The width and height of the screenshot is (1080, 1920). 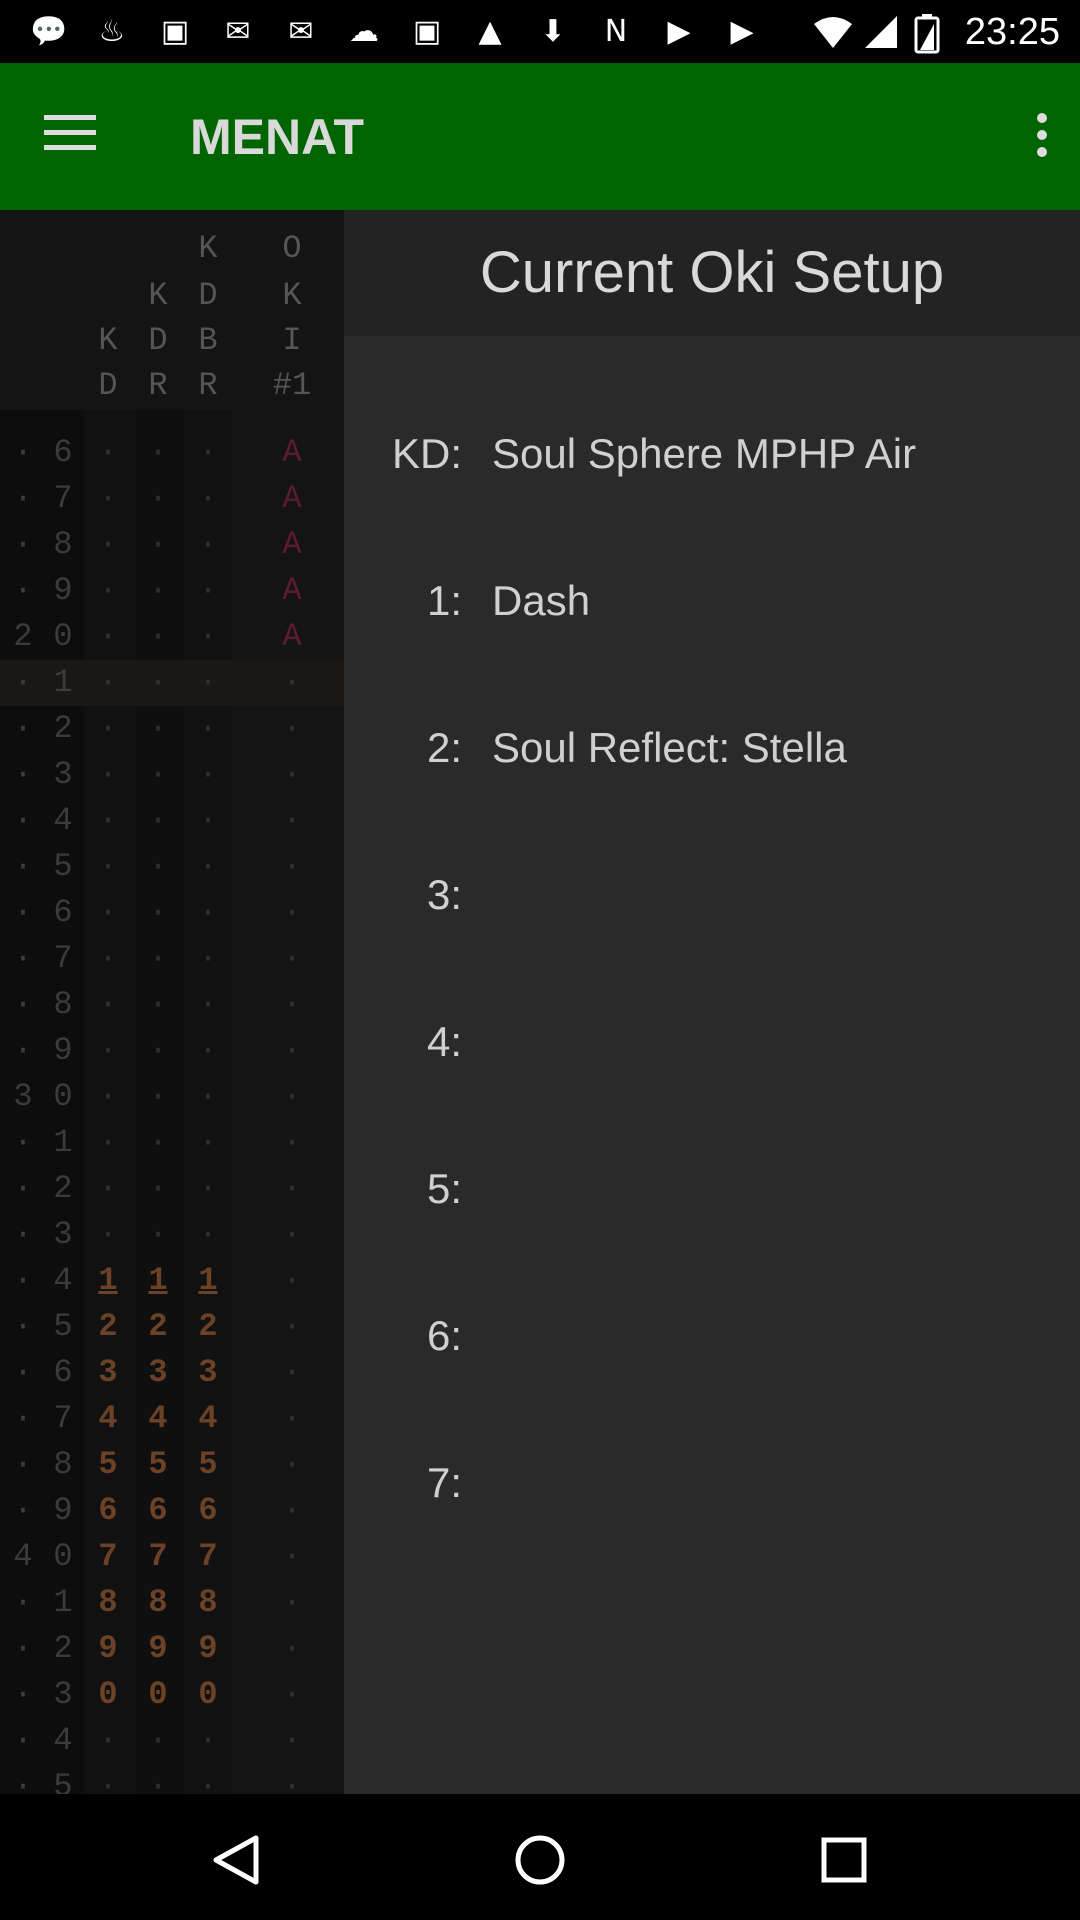 I want to click on frame-row: · 6 · · · A, so click(x=172, y=453).